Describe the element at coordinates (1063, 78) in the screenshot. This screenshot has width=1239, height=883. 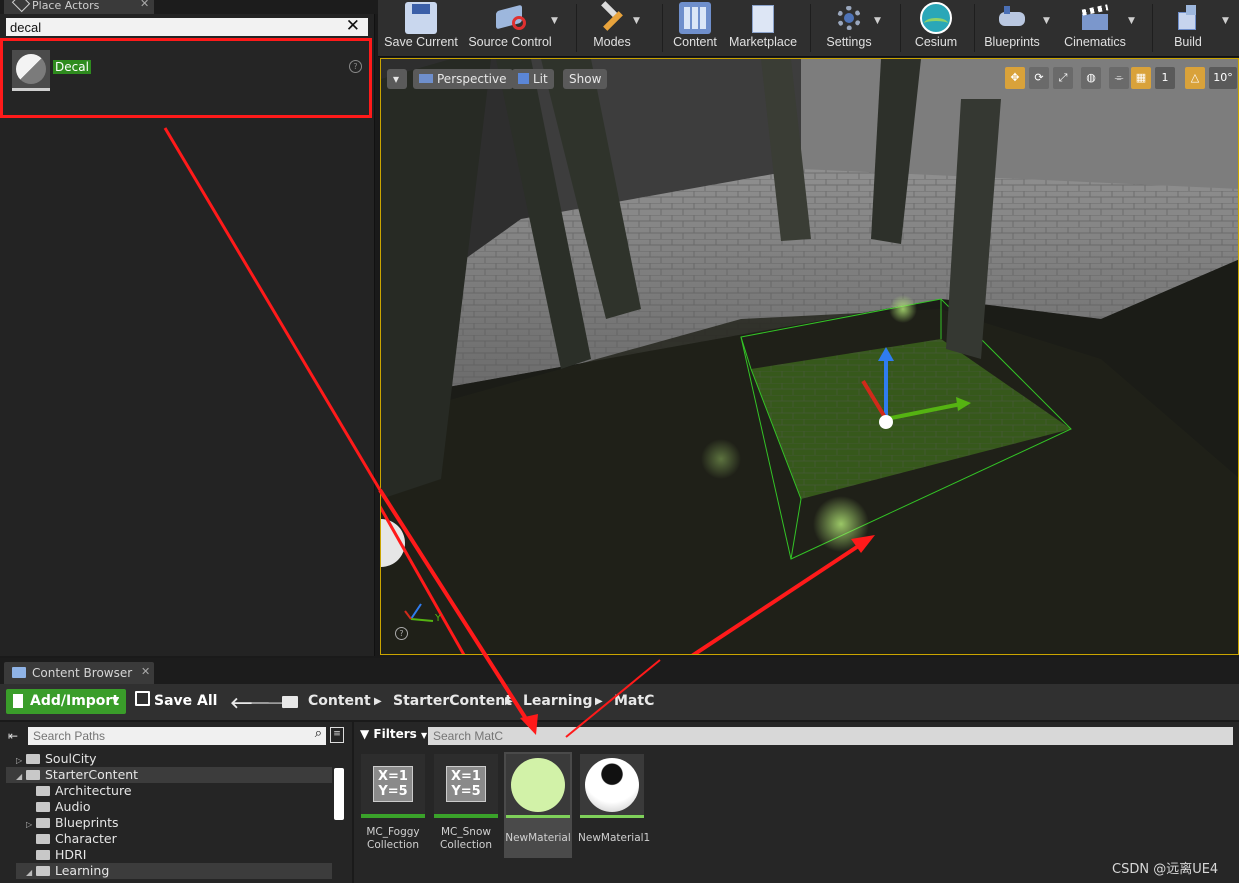
I see `scale-mode-icon: ⤢` at that location.